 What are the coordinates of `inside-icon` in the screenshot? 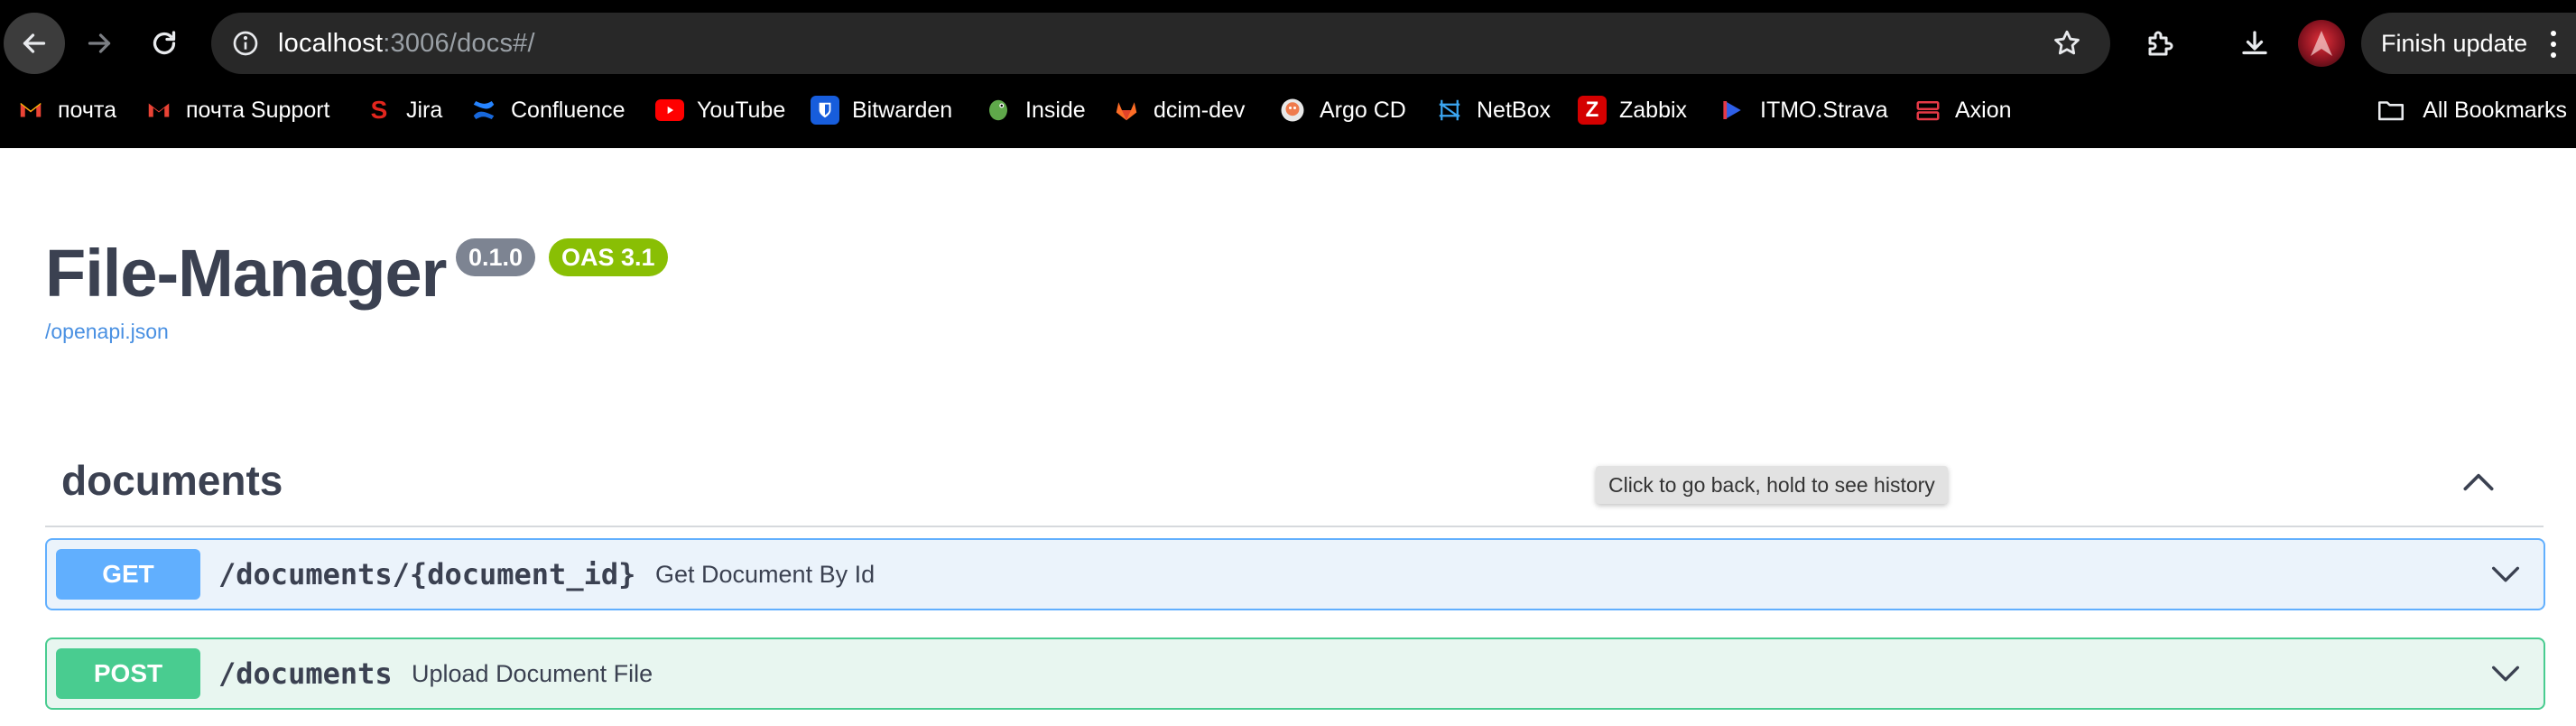 It's located at (998, 111).